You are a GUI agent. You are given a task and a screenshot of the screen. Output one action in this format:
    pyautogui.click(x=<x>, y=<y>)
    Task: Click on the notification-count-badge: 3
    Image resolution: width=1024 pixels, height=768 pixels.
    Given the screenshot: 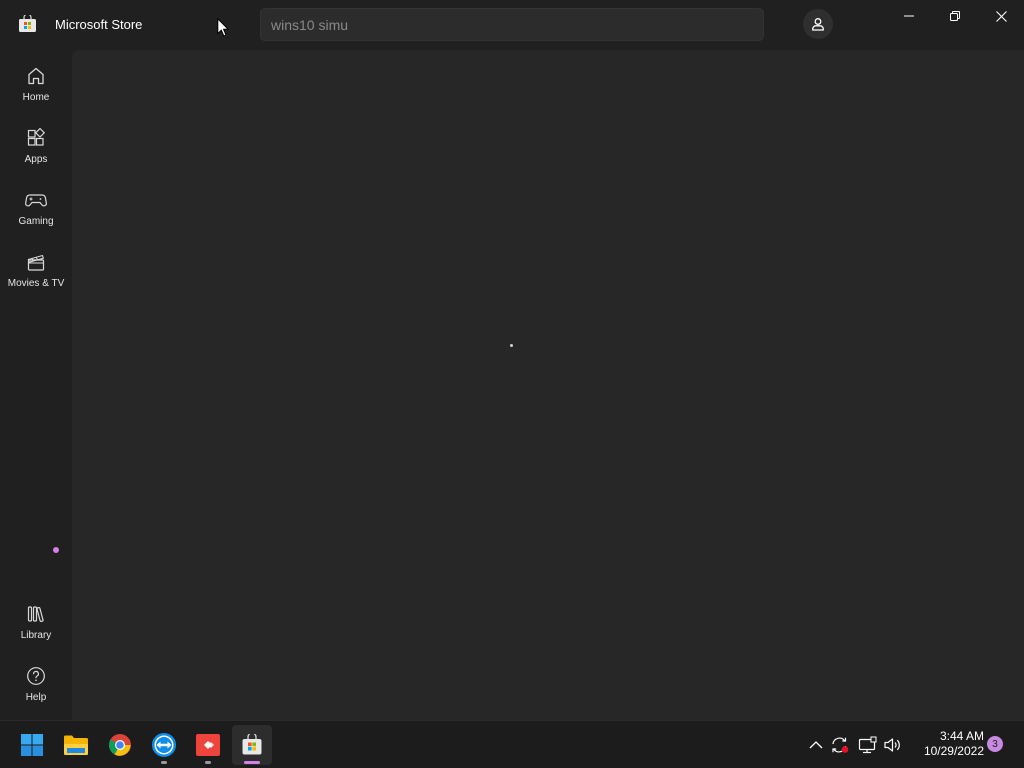 What is the action you would take?
    pyautogui.click(x=995, y=744)
    